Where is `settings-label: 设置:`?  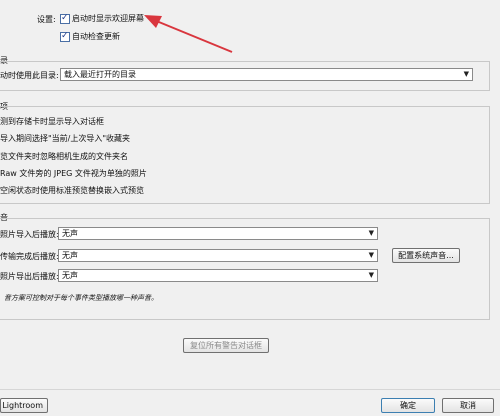
settings-label: 设置: is located at coordinates (46, 19).